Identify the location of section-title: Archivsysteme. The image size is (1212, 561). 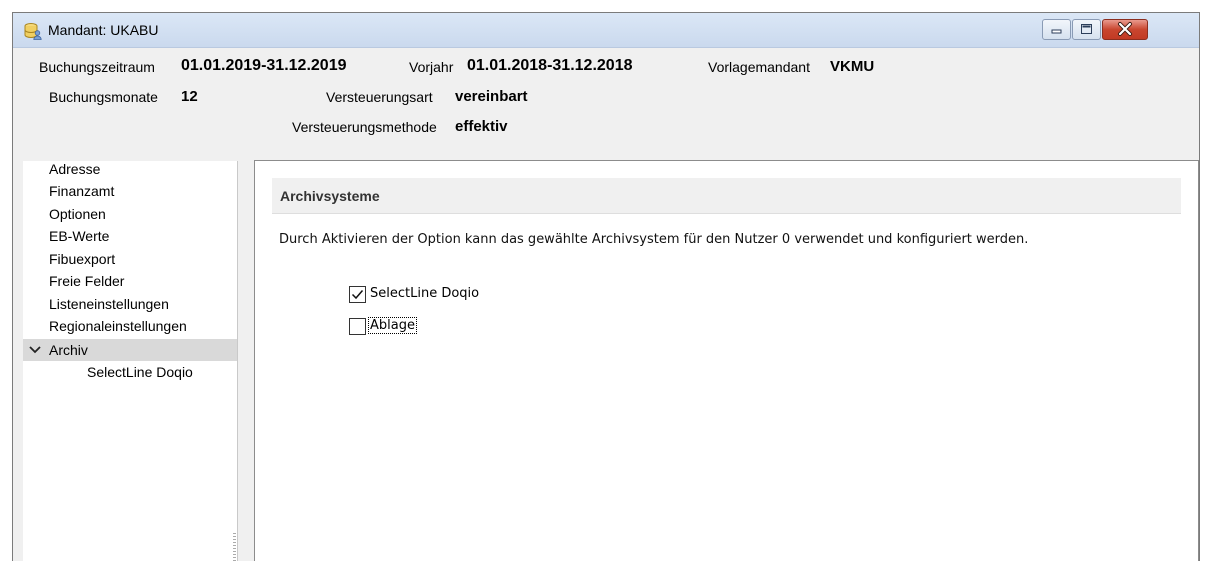
(330, 196).